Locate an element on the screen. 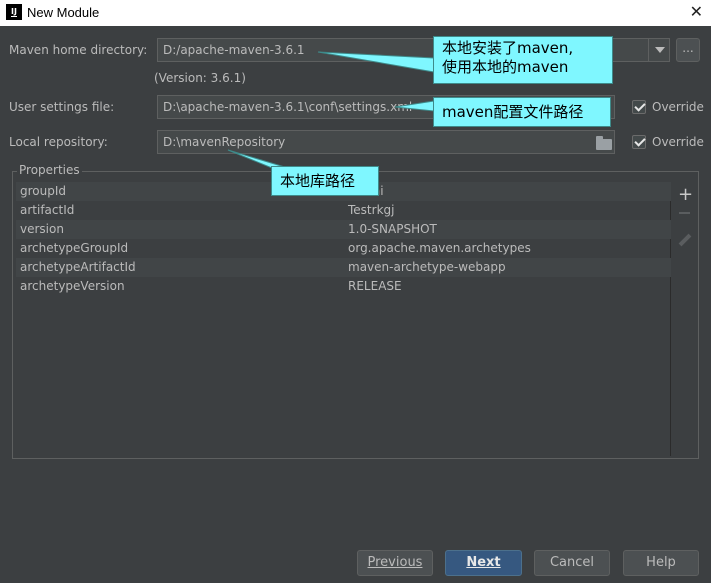  previous-button-label: Previous is located at coordinates (395, 562).